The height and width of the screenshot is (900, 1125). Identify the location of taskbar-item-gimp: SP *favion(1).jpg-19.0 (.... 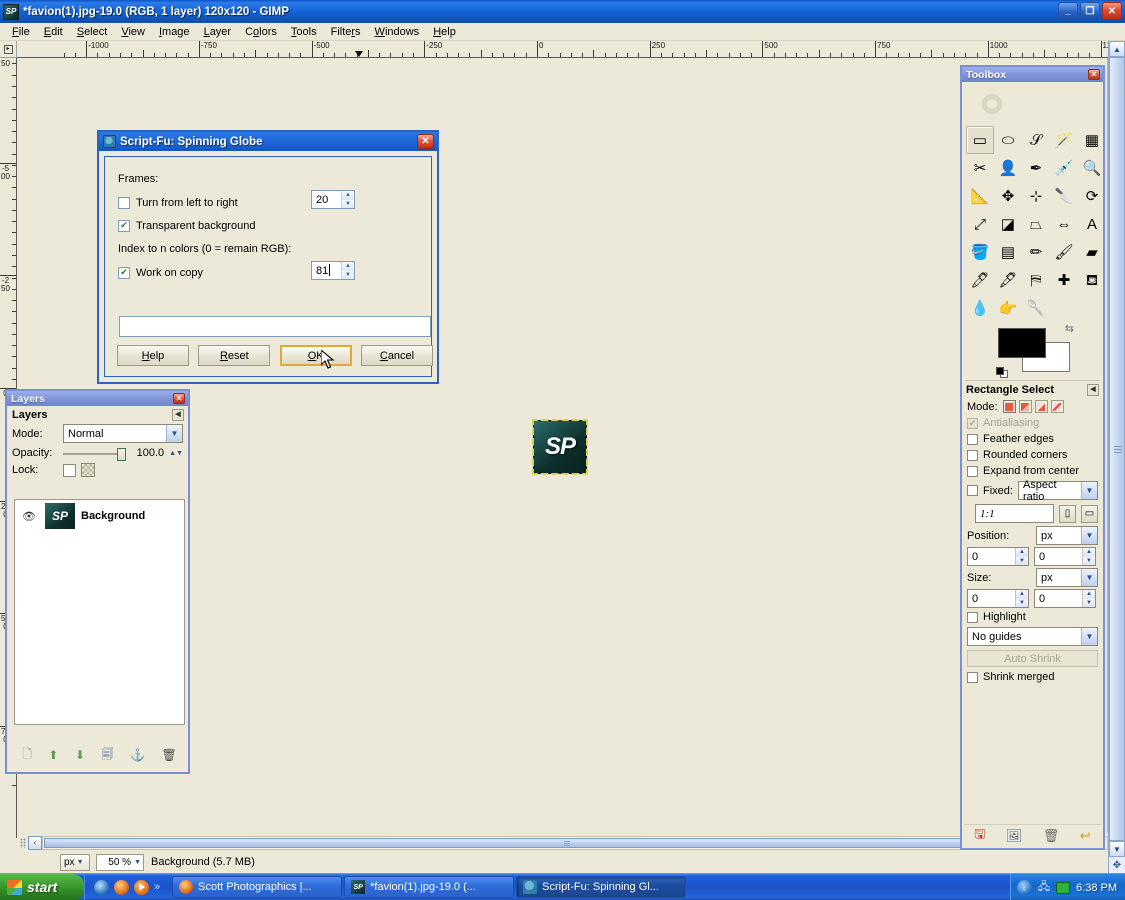
(429, 887).